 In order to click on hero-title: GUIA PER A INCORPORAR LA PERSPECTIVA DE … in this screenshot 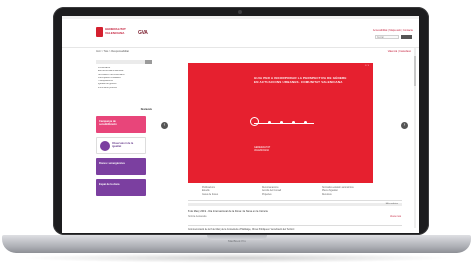, I will do `click(300, 80)`.